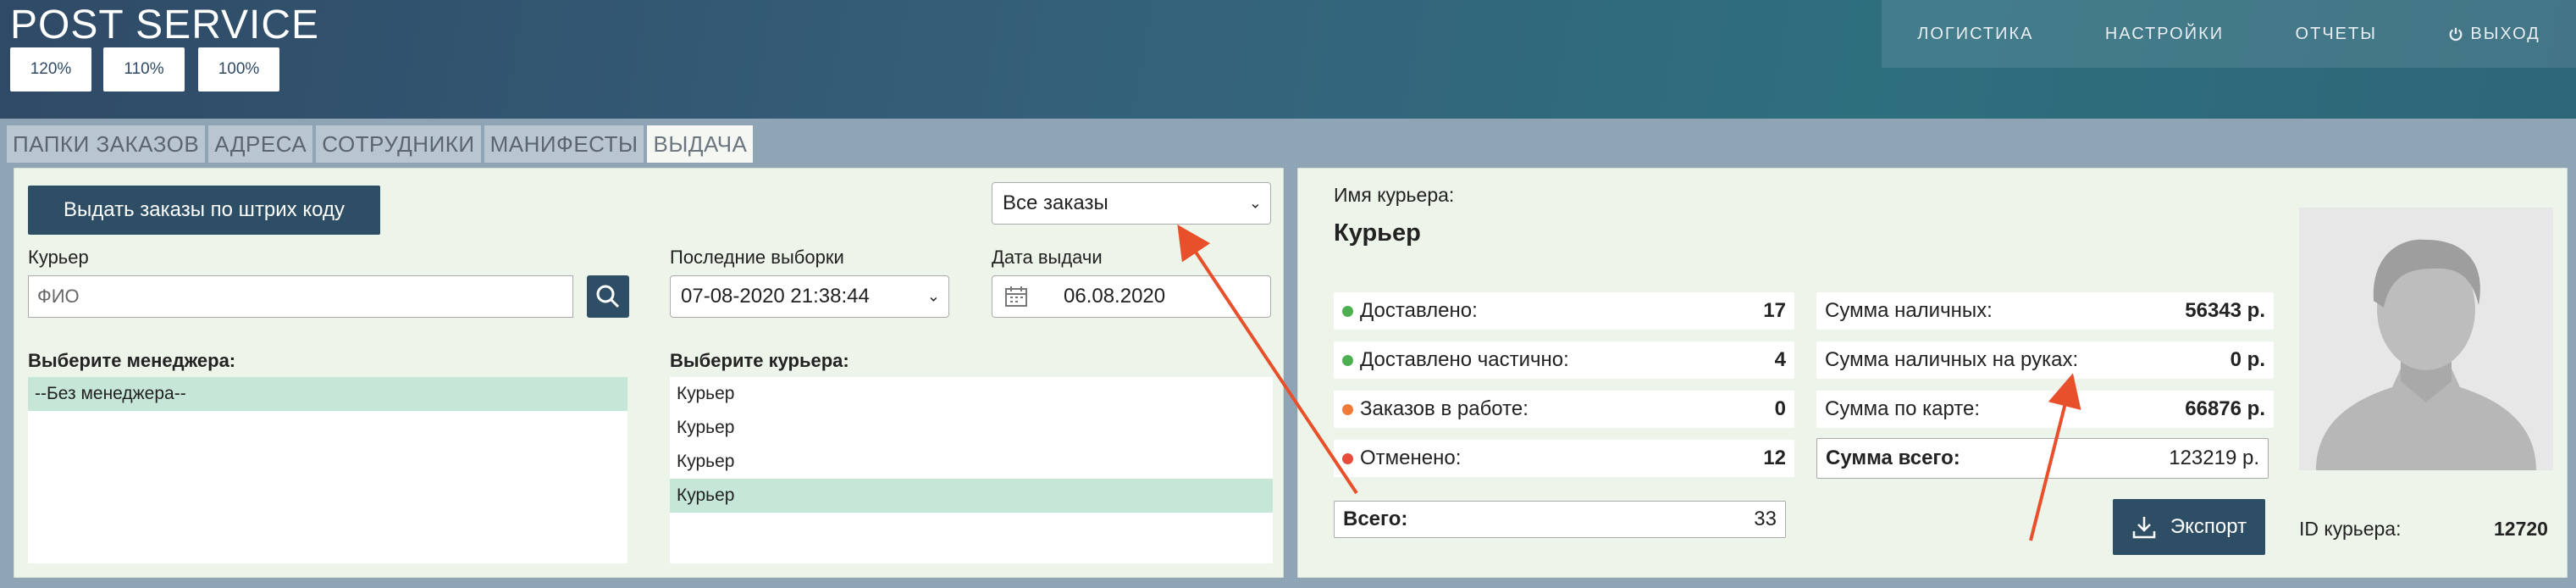  Describe the element at coordinates (239, 69) in the screenshot. I see `zoom-100-button: 100%` at that location.